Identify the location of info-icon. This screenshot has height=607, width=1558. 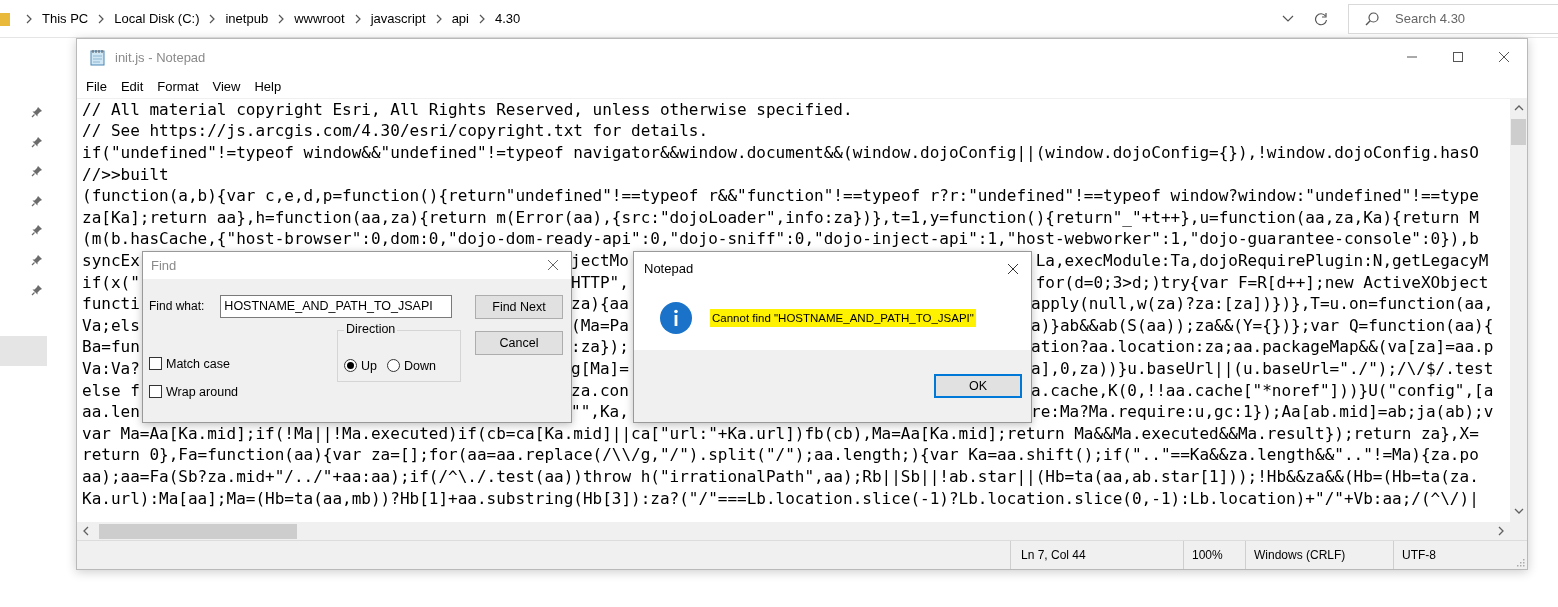
(676, 317).